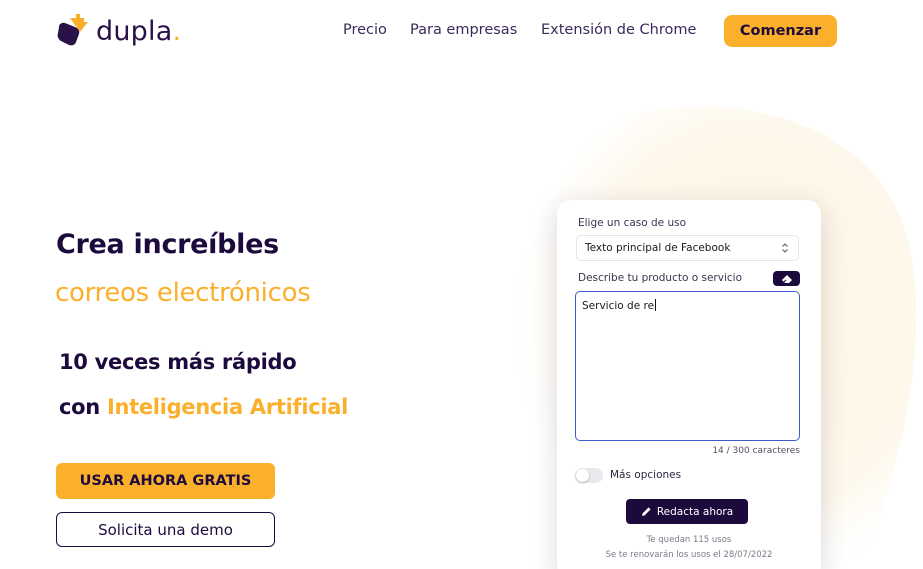 The image size is (923, 569). Describe the element at coordinates (785, 248) in the screenshot. I see `select-updown-icon` at that location.